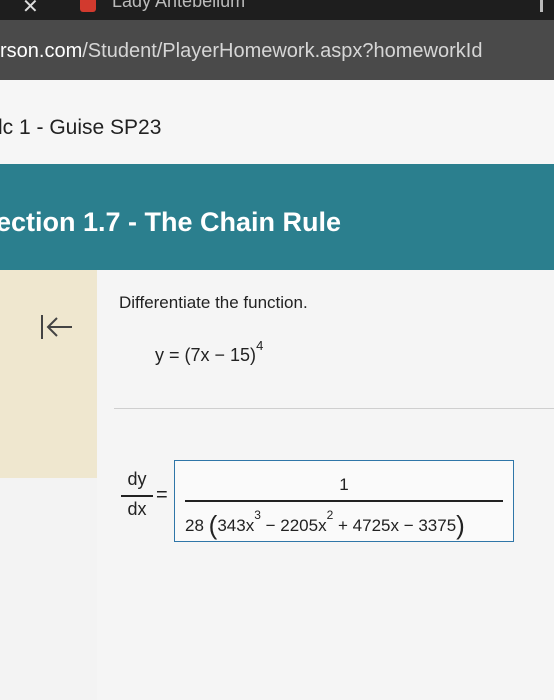 The width and height of the screenshot is (554, 700). Describe the element at coordinates (257, 515) in the screenshot. I see `den-exp1: 3` at that location.